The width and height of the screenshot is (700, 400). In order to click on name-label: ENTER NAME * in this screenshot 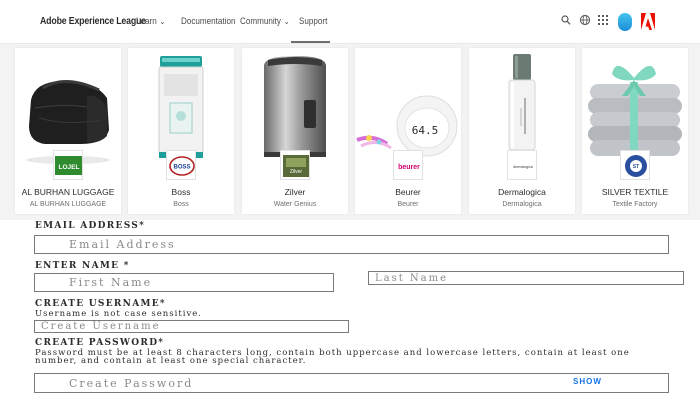, I will do `click(82, 266)`.